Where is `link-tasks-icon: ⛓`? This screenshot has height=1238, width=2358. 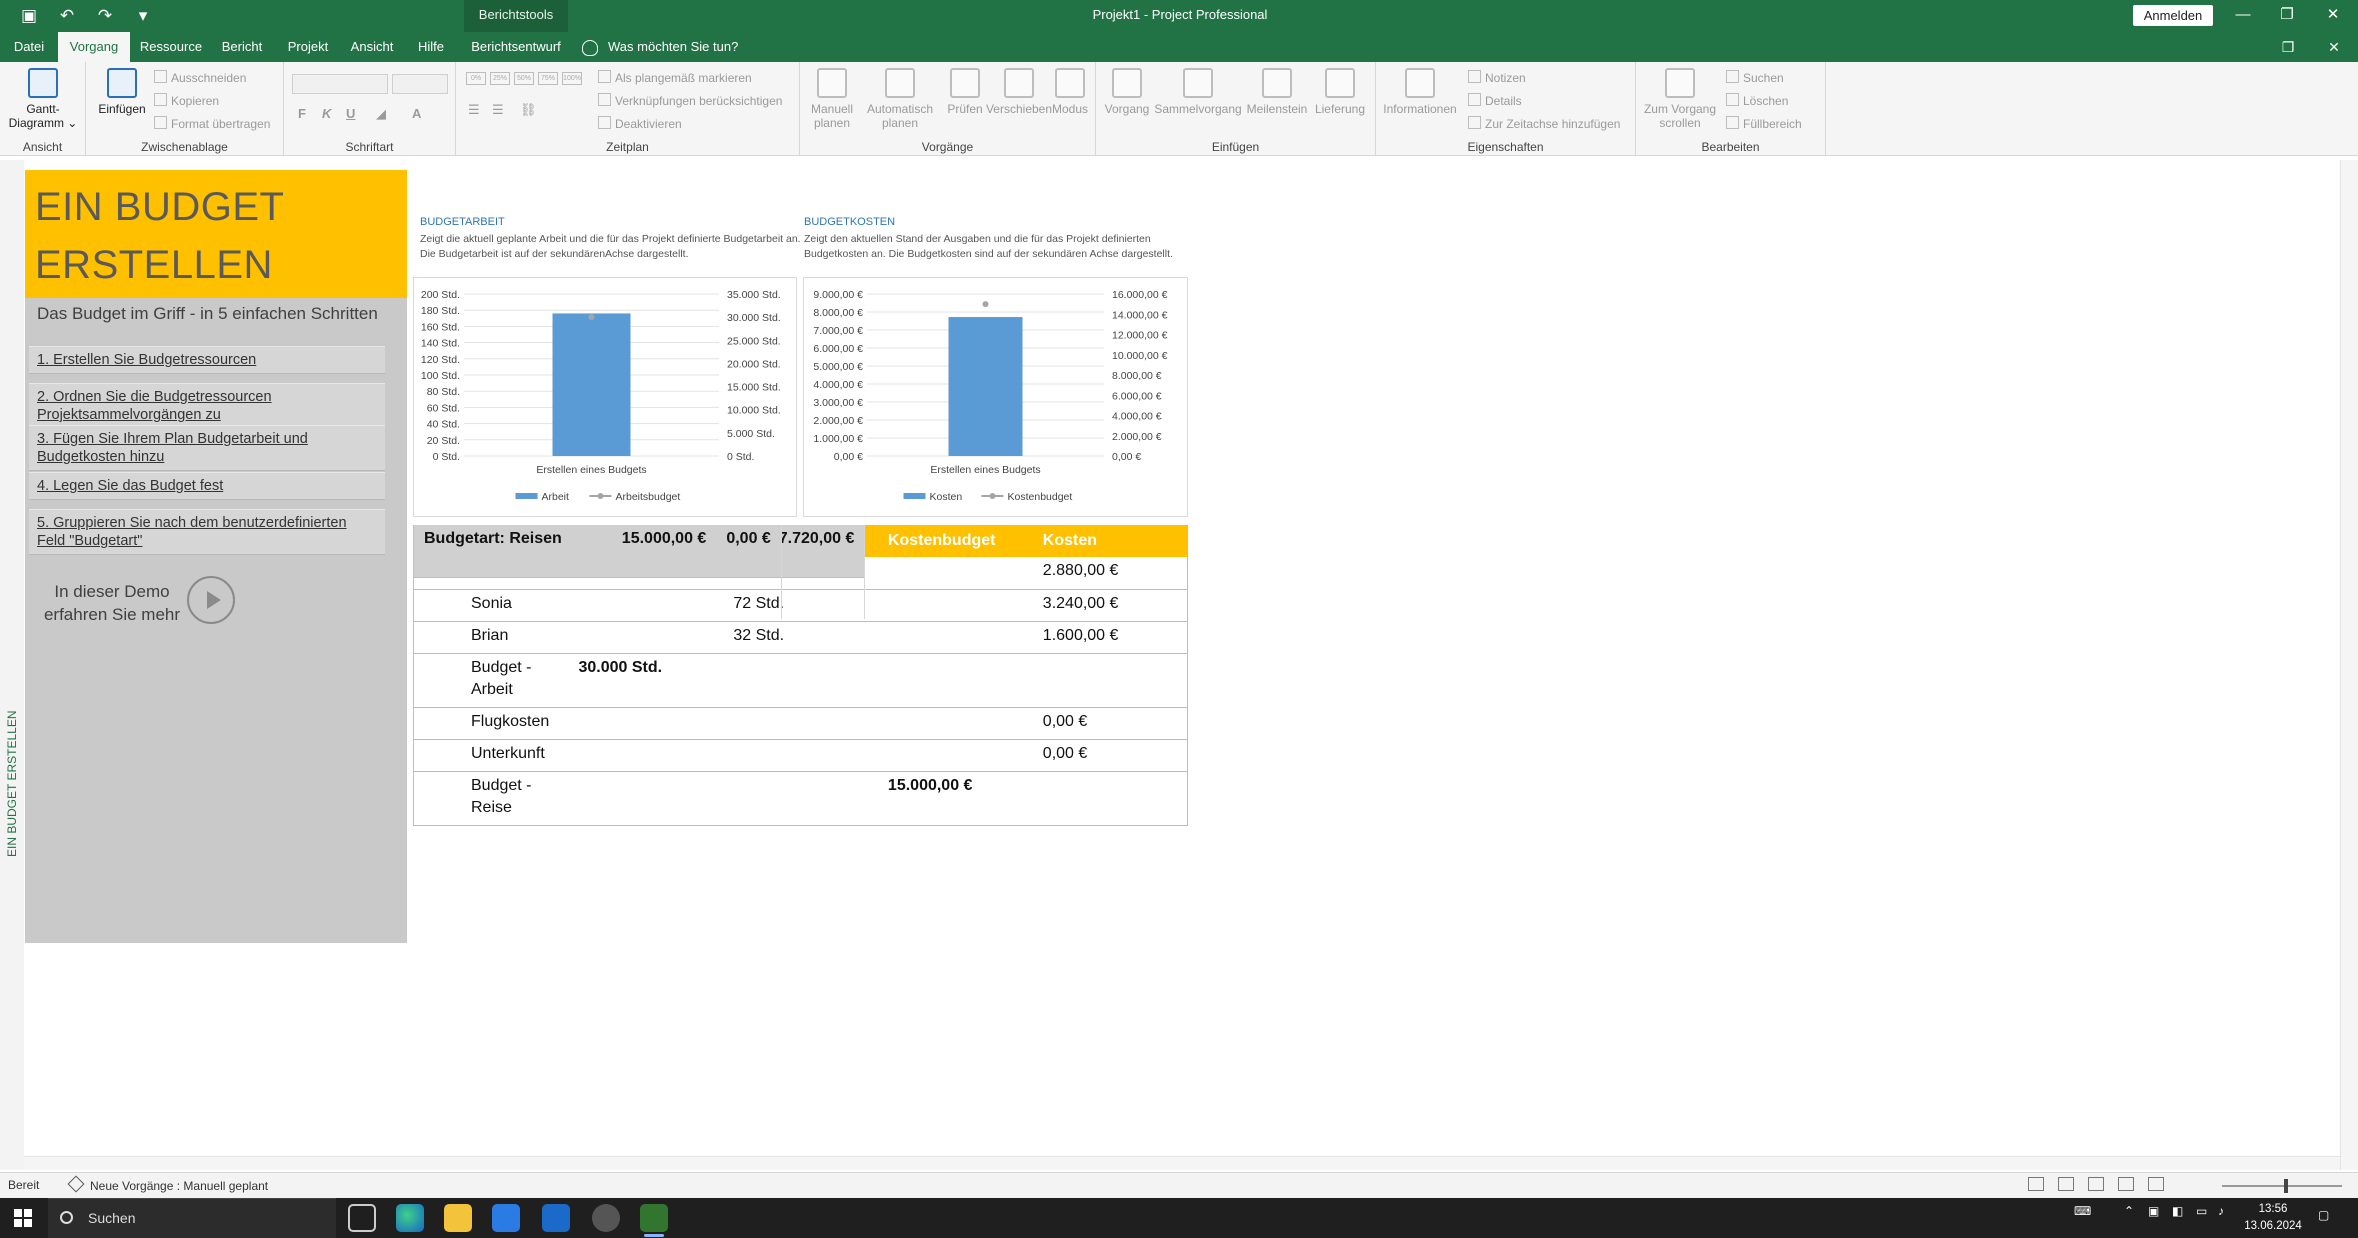 link-tasks-icon: ⛓ is located at coordinates (528, 110).